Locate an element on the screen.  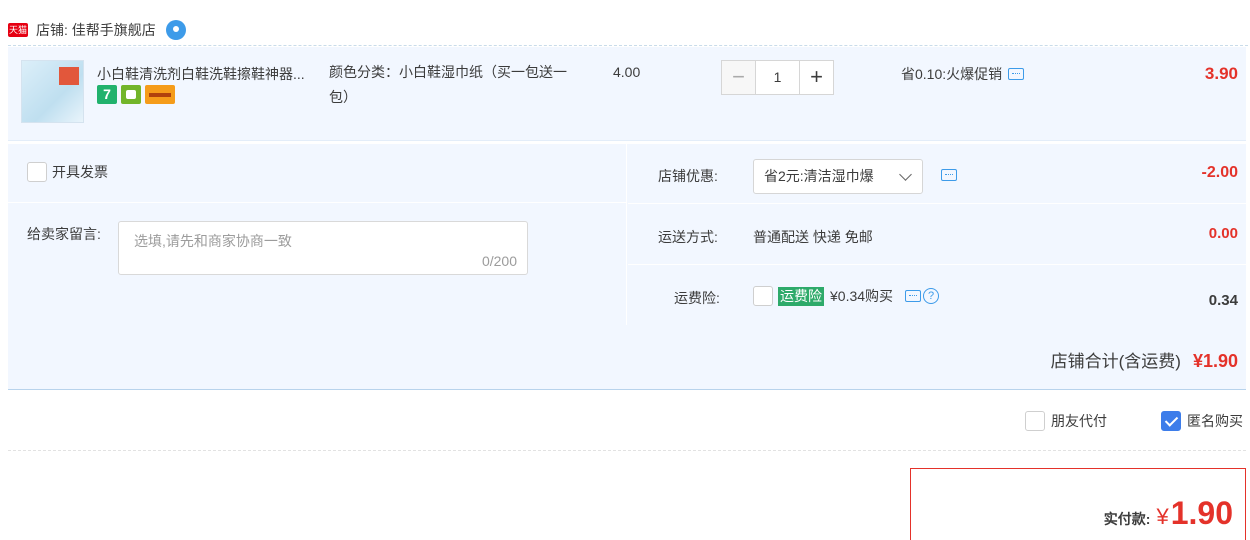
credit-card-icon is located at coordinates (160, 94).